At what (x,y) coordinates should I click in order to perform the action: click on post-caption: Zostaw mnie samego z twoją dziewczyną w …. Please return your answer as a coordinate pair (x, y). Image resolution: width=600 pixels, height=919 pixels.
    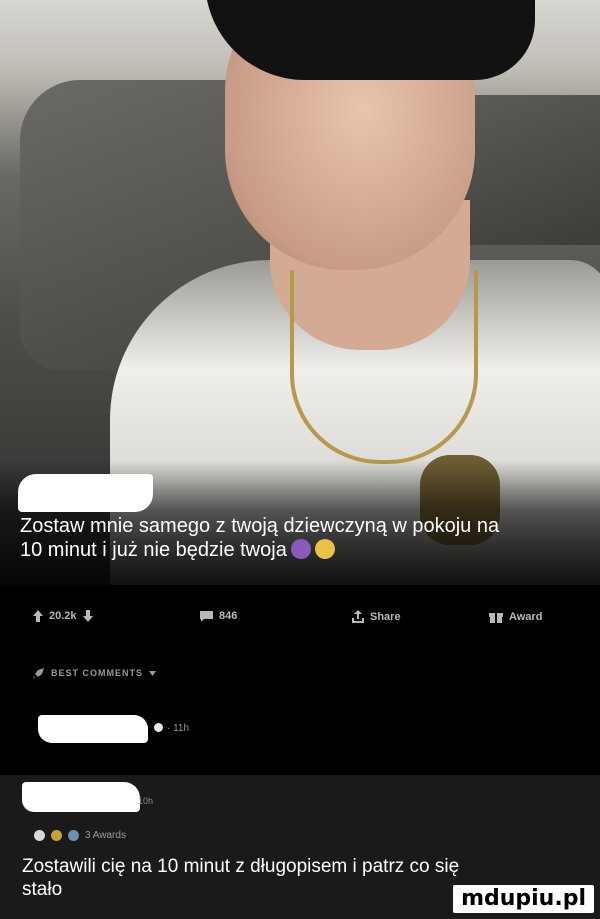
    Looking at the image, I should click on (307, 538).